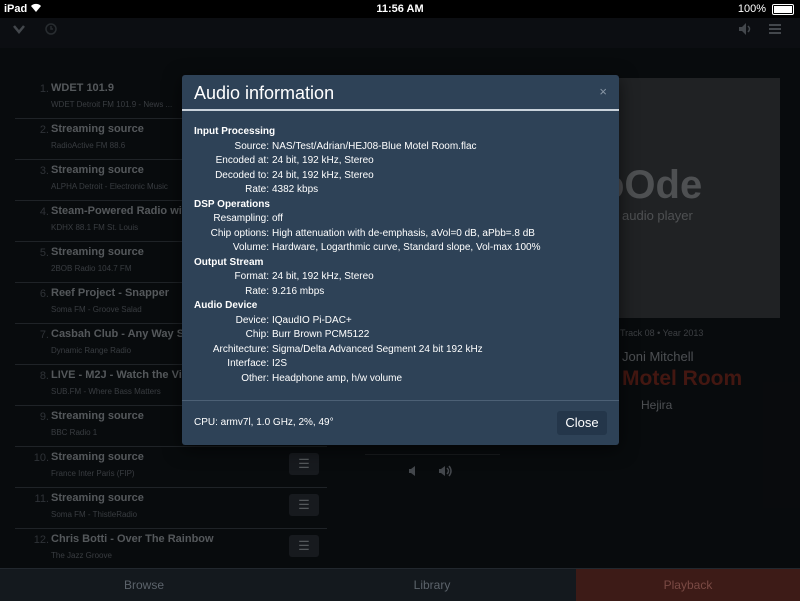  I want to click on info-row: Rate: 4382 kbps, so click(401, 190).